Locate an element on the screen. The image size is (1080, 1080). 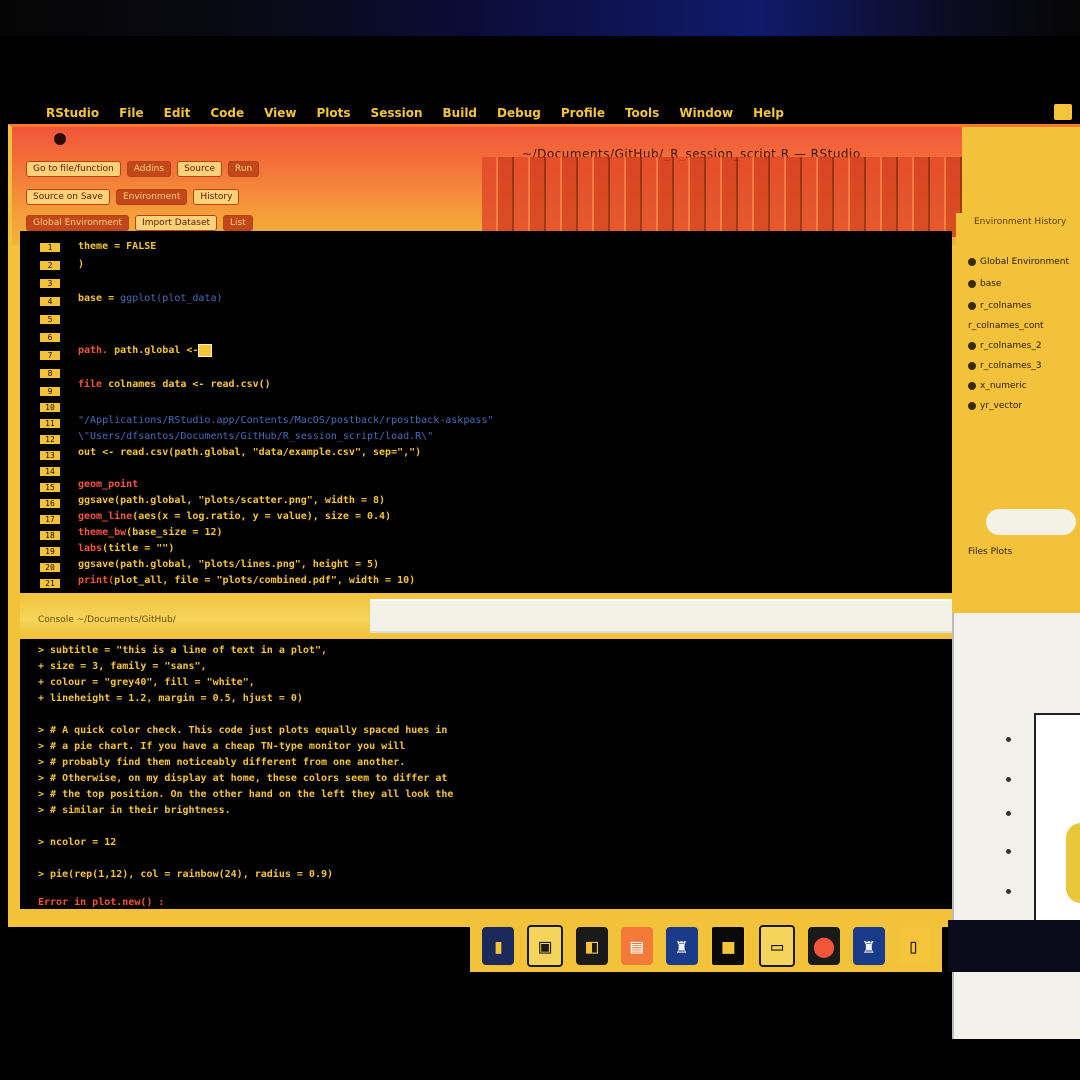
tab-environment: Environment is located at coordinates (151, 197).